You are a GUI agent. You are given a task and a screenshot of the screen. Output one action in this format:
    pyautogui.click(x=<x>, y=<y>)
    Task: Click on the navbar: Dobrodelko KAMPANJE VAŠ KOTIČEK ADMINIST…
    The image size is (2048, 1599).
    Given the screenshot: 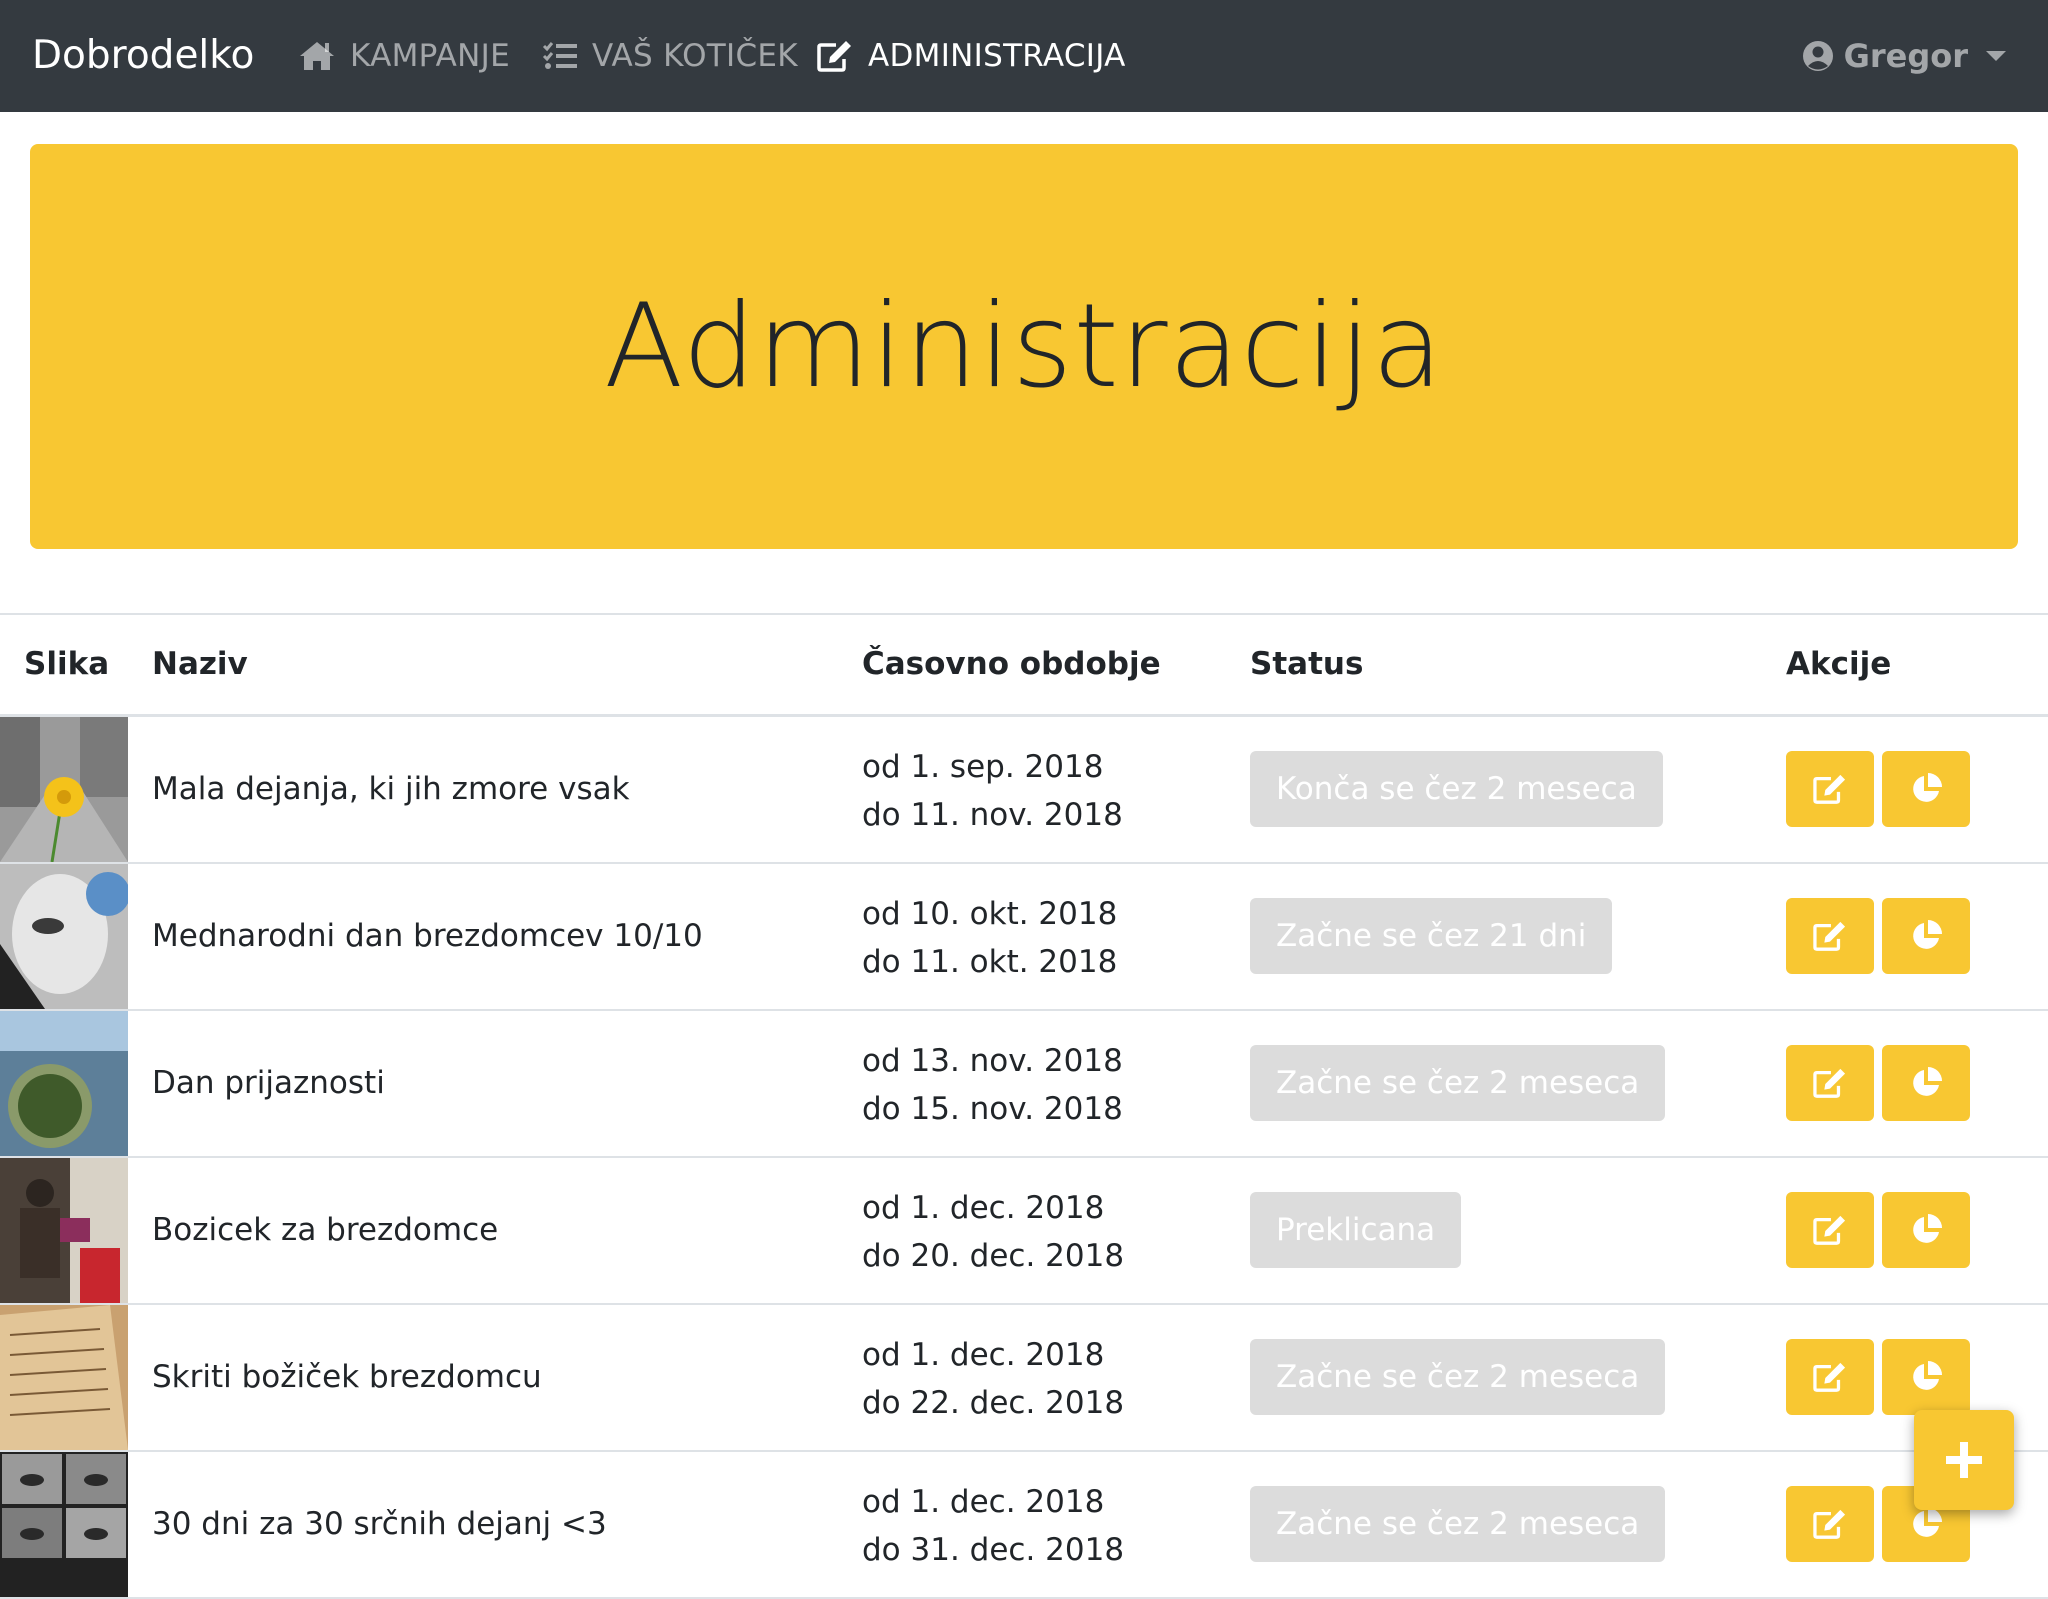 What is the action you would take?
    pyautogui.click(x=1024, y=56)
    